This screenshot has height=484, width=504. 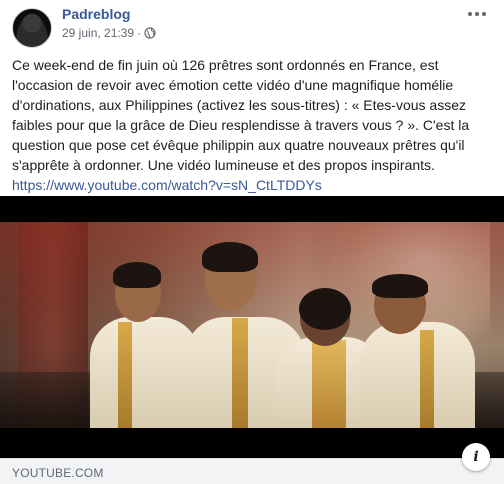 What do you see at coordinates (32, 28) in the screenshot?
I see `page-avatar` at bounding box center [32, 28].